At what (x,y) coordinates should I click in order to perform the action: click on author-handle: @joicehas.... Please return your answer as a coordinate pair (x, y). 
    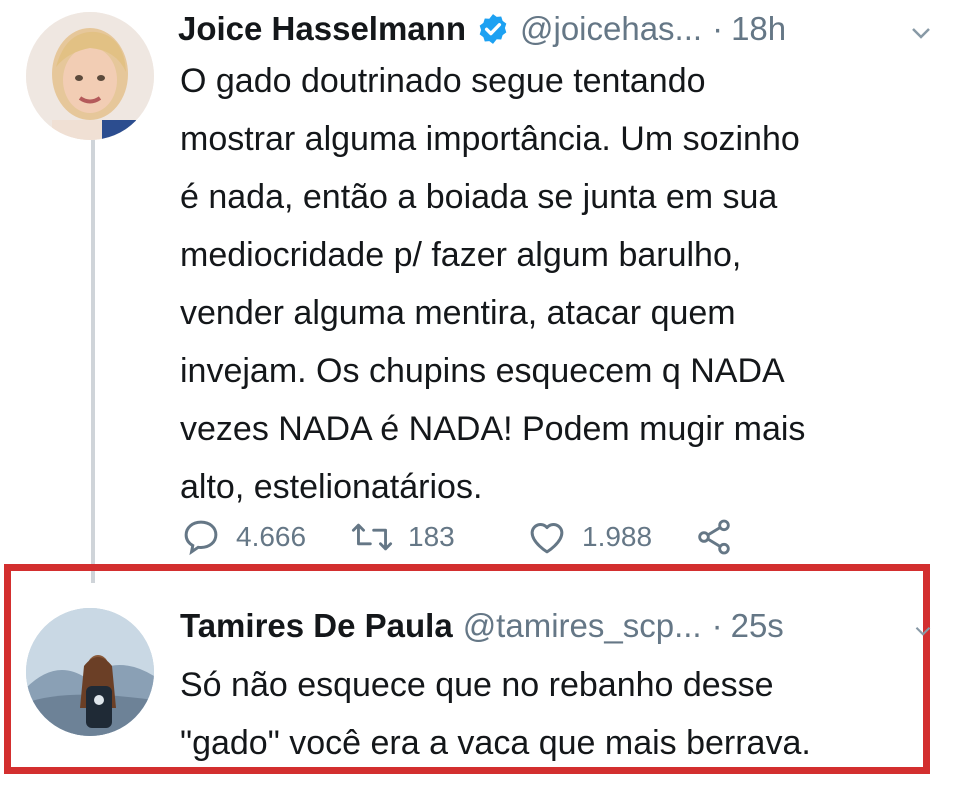
    Looking at the image, I should click on (611, 29).